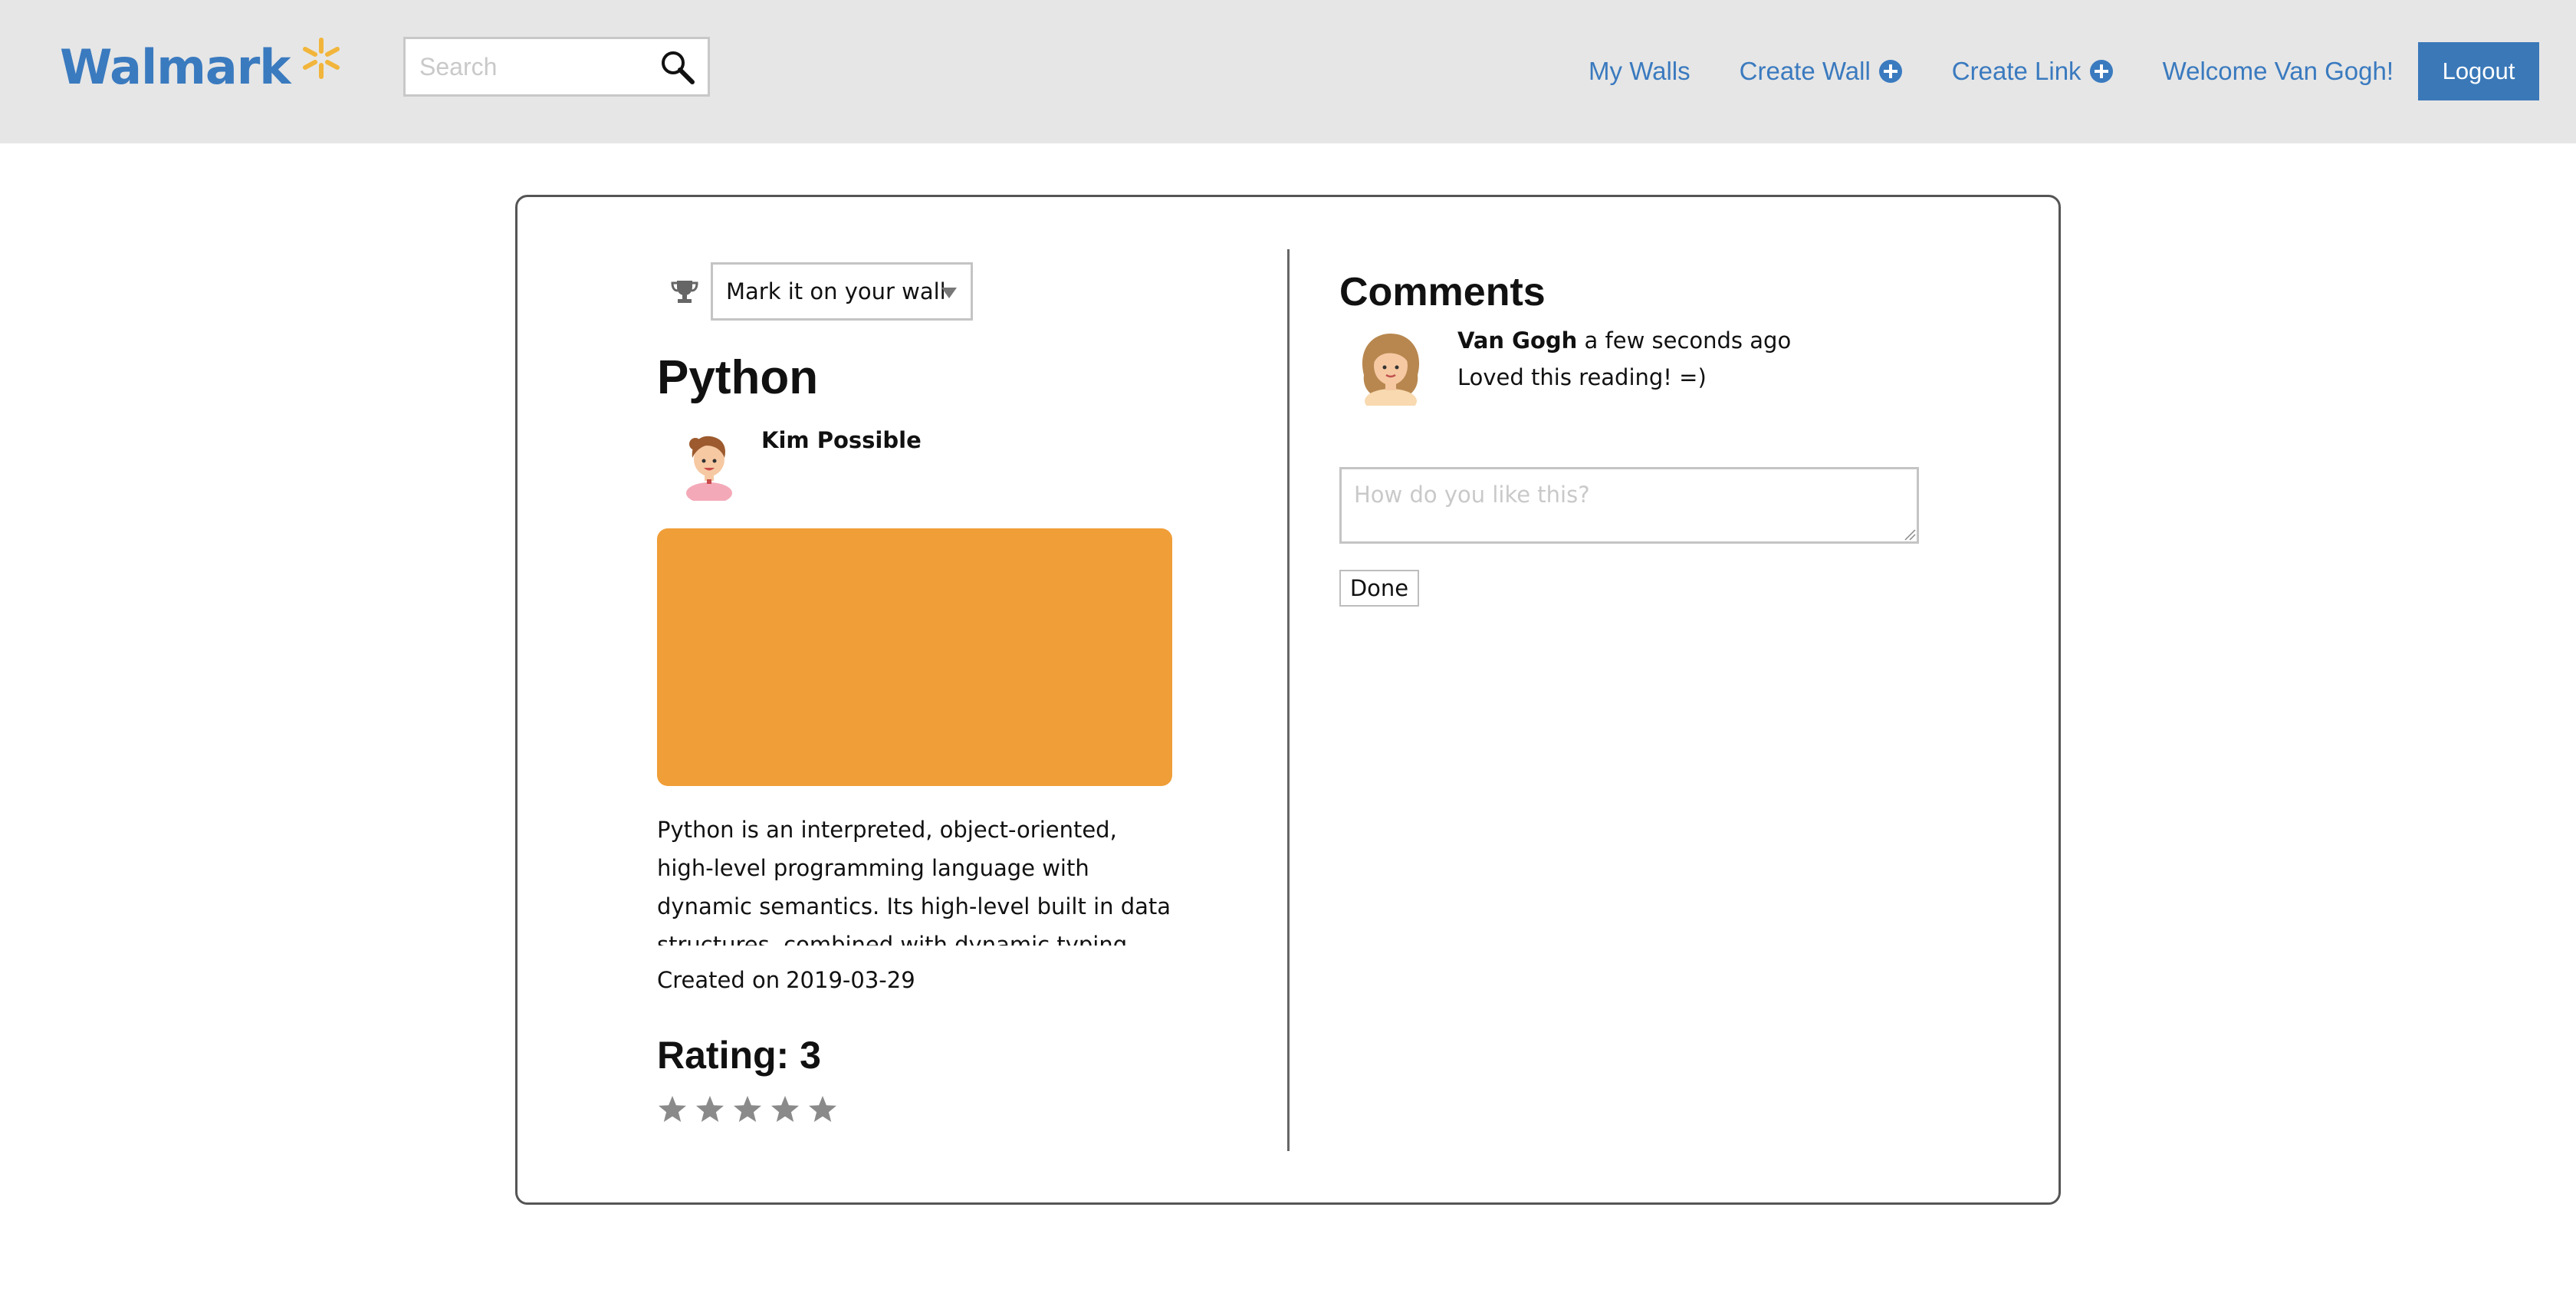 The image size is (2576, 1296). What do you see at coordinates (2017, 71) in the screenshot?
I see `nav-create-link-label: Create Link` at bounding box center [2017, 71].